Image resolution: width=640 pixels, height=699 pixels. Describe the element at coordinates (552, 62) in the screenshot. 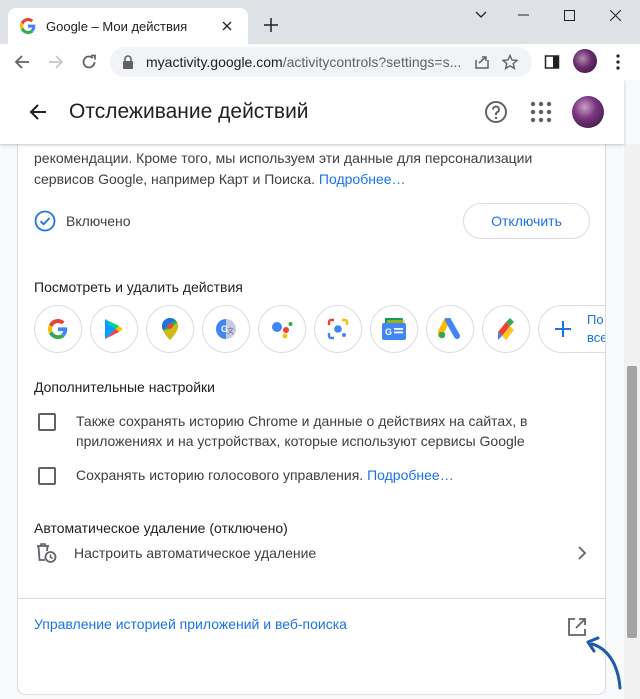

I see `side-panel-icon` at that location.